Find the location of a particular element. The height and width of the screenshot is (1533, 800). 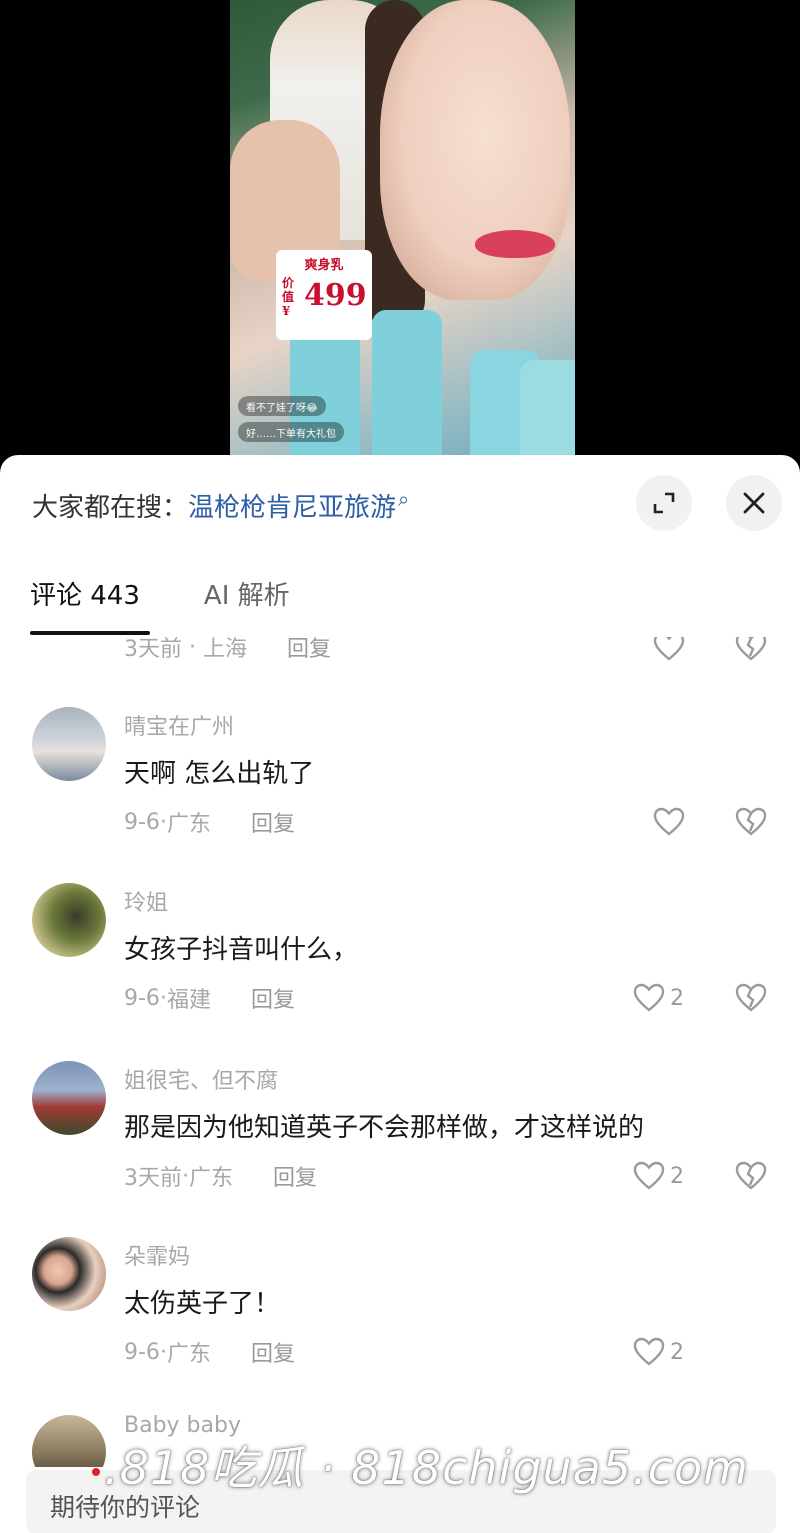

comment-meta: 9-6 · 福建 回复 is located at coordinates (209, 998).